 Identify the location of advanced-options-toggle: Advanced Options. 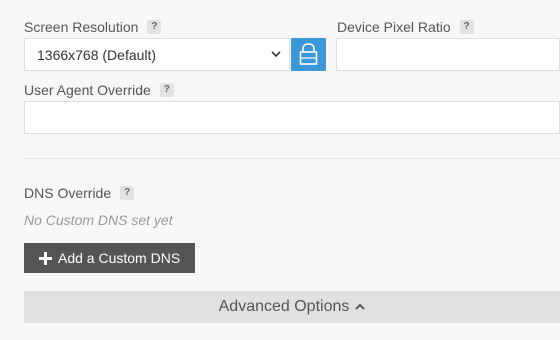
(292, 307).